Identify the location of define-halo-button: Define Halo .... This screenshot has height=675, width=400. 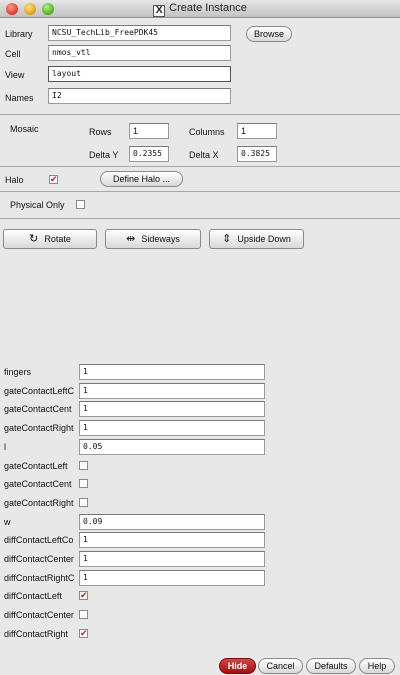
(141, 179).